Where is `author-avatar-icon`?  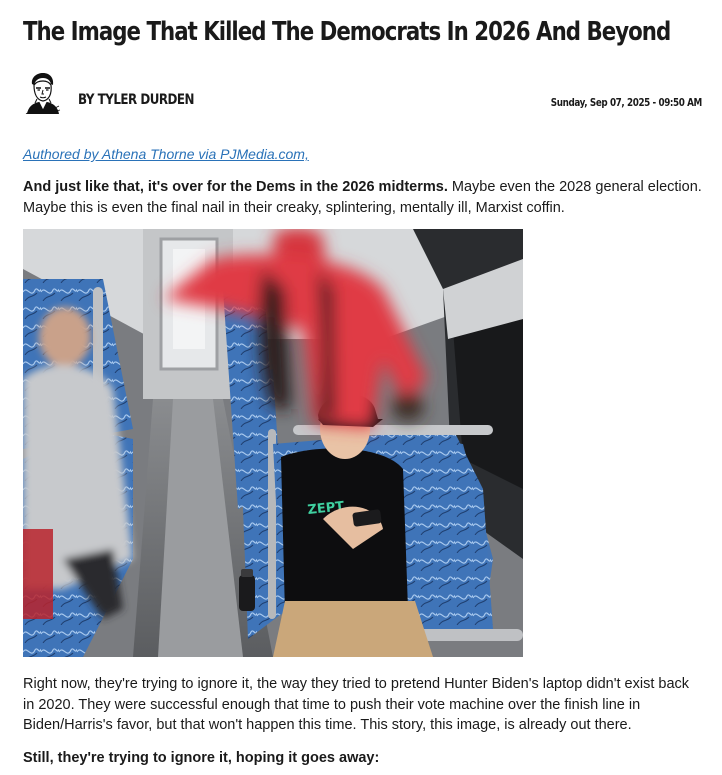
author-avatar-icon is located at coordinates (42, 93).